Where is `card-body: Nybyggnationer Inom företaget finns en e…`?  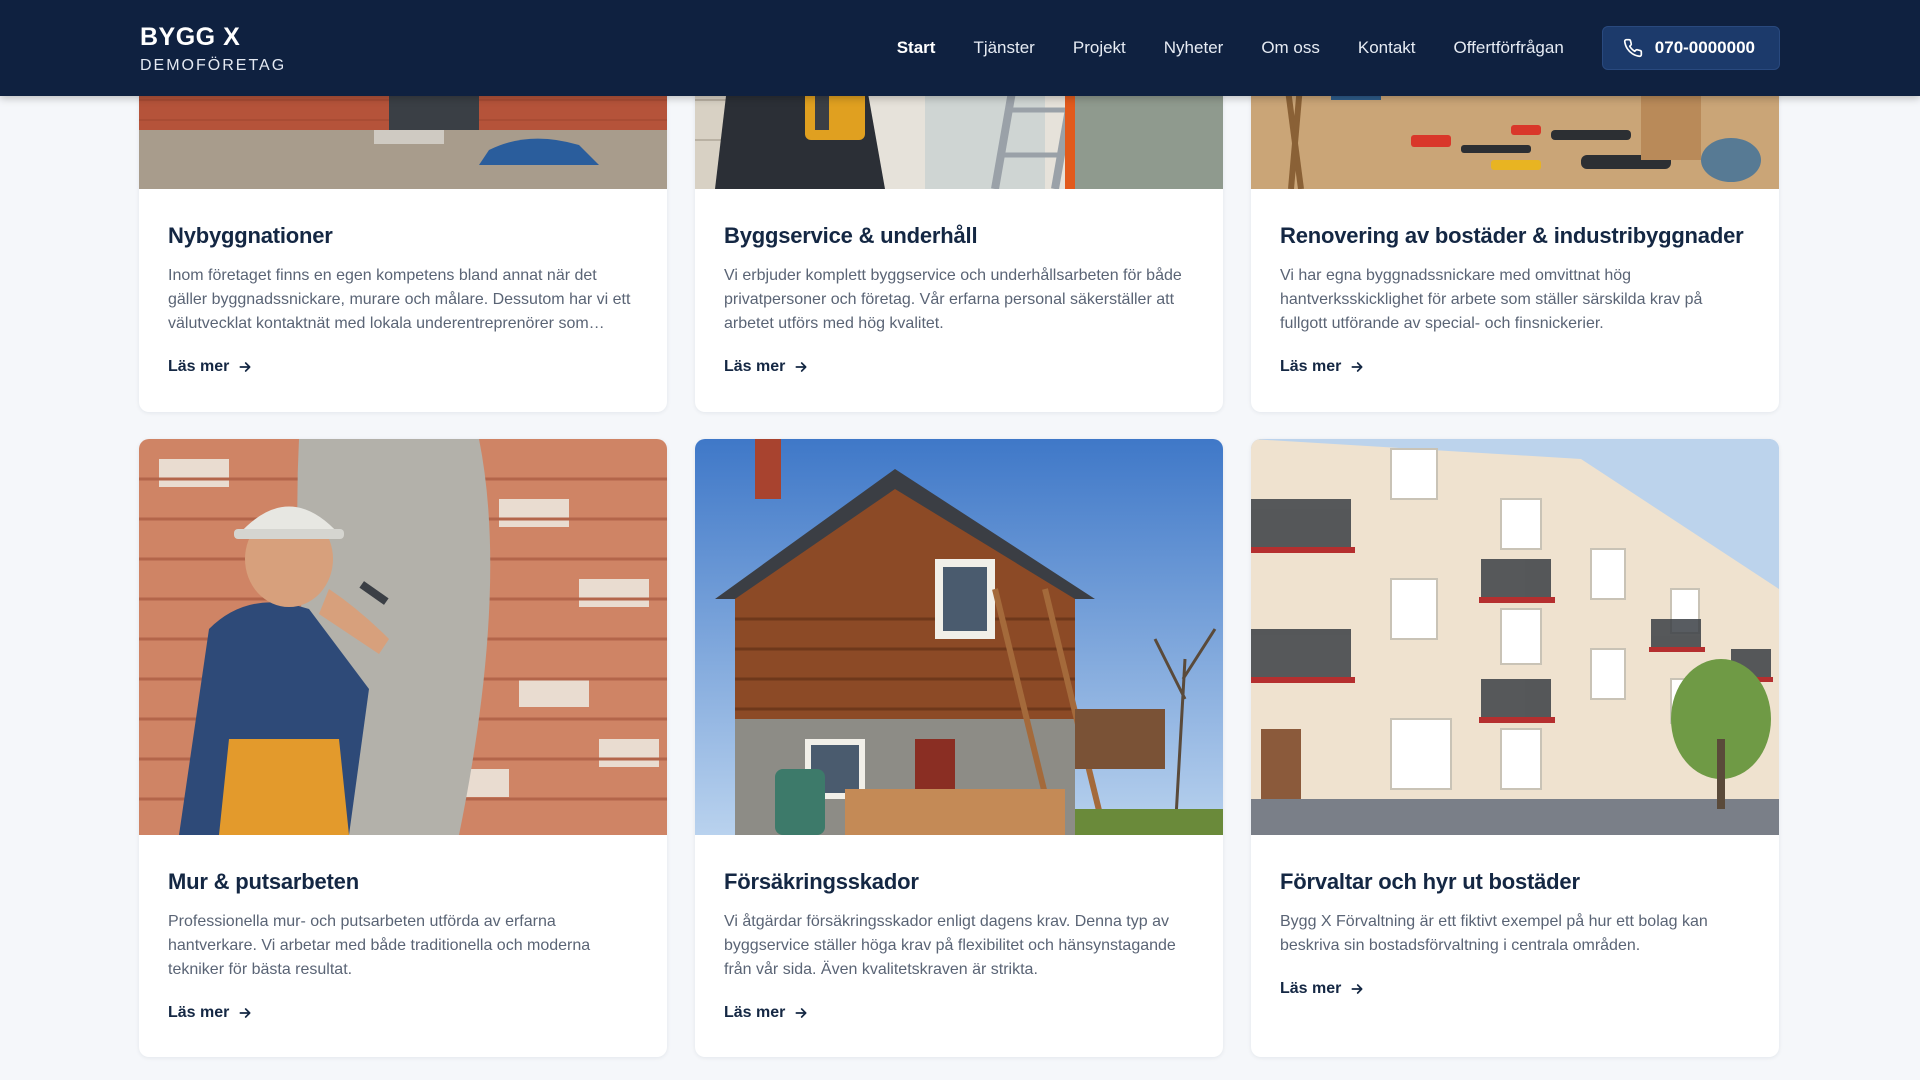 card-body: Nybyggnationer Inom företaget finns en e… is located at coordinates (403, 299).